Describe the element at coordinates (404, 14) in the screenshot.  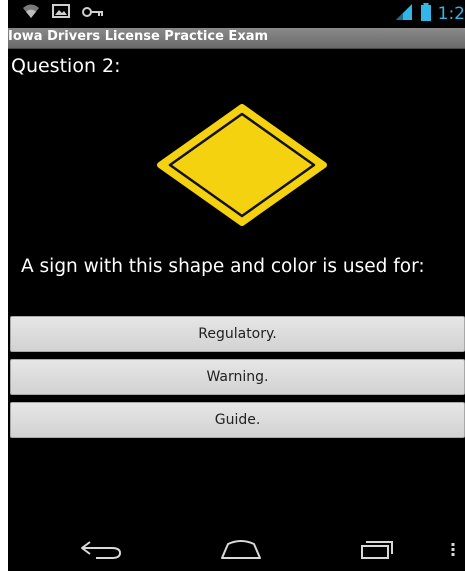
I see `signal-icon` at that location.